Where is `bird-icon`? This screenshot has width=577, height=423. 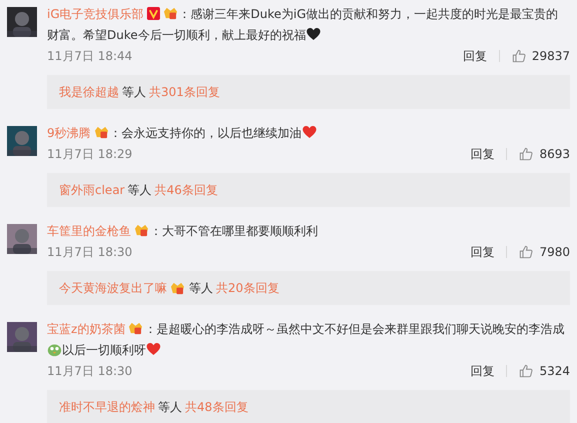 bird-icon is located at coordinates (54, 349).